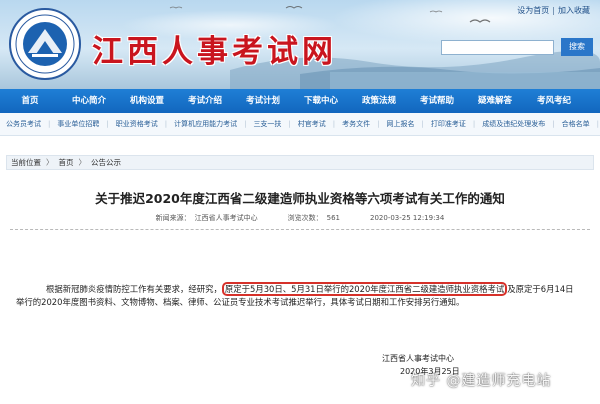 The width and height of the screenshot is (600, 404). What do you see at coordinates (66, 162) in the screenshot?
I see `breadcrumb-home-link: 首页` at bounding box center [66, 162].